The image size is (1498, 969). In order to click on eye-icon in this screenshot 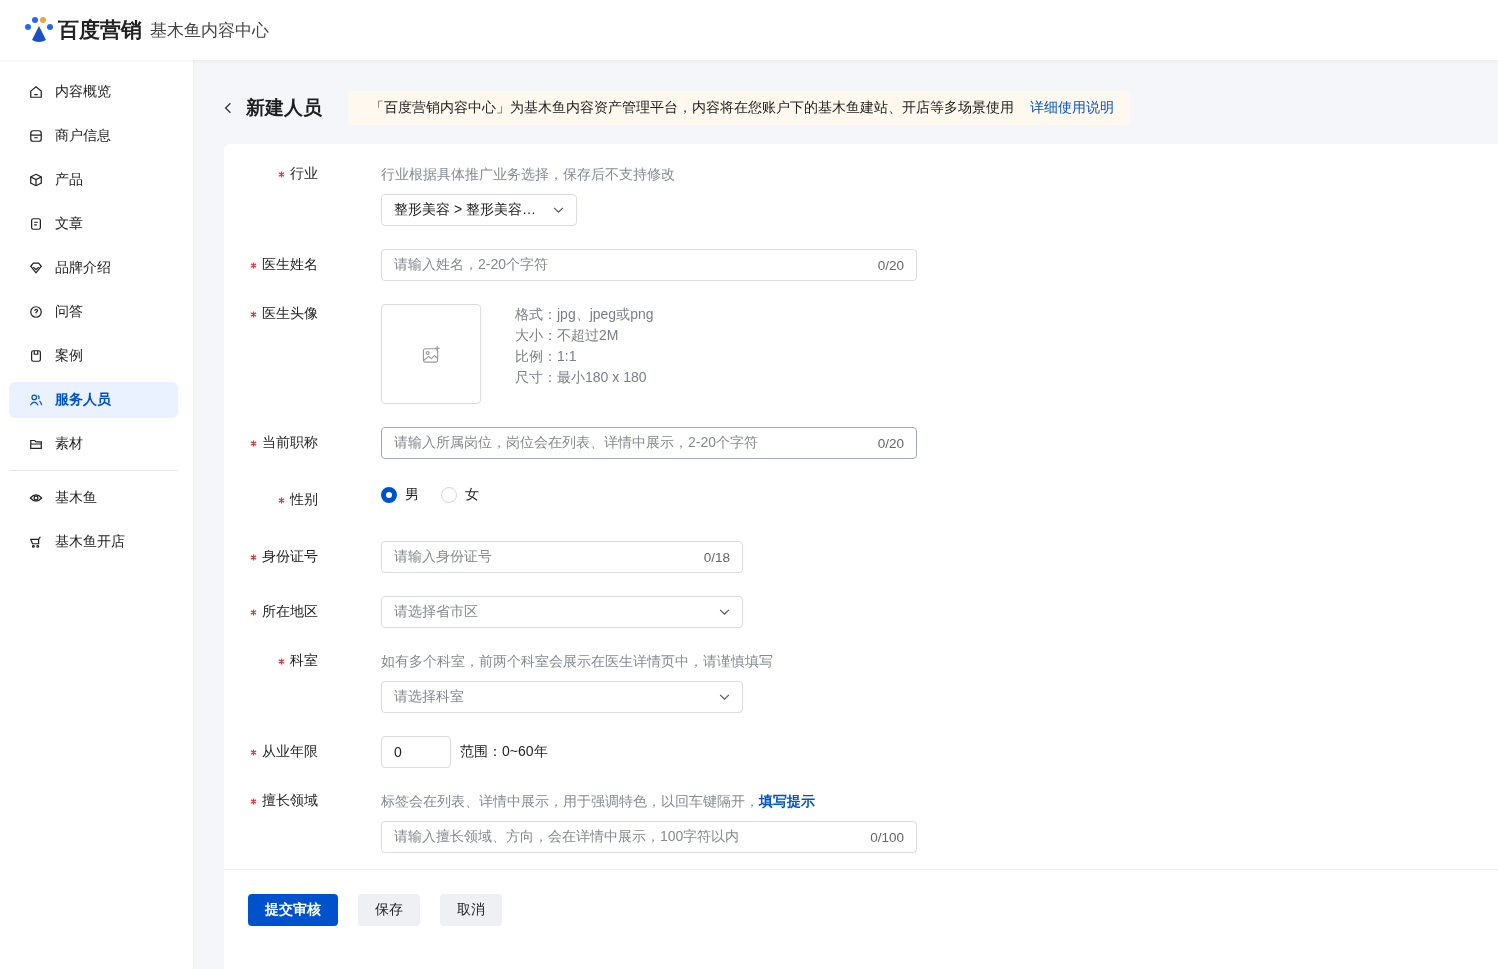, I will do `click(36, 498)`.